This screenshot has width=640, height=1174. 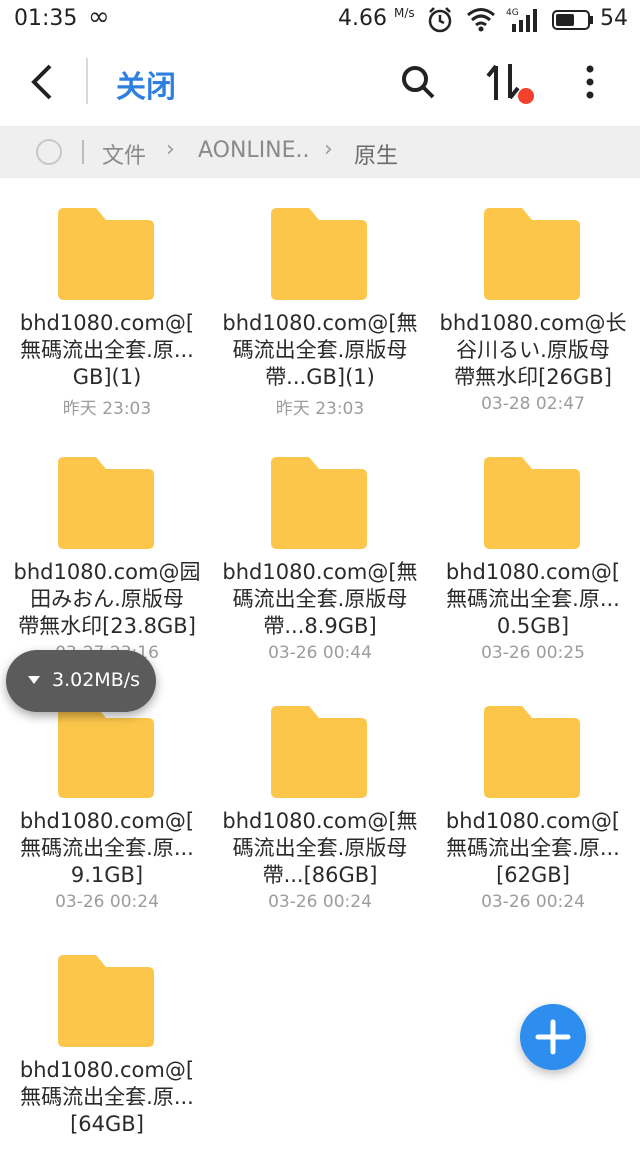 What do you see at coordinates (107, 848) in the screenshot?
I see `folder-name: bhd1080.com@[ 無碼流出全套.原... 9.1GB]` at bounding box center [107, 848].